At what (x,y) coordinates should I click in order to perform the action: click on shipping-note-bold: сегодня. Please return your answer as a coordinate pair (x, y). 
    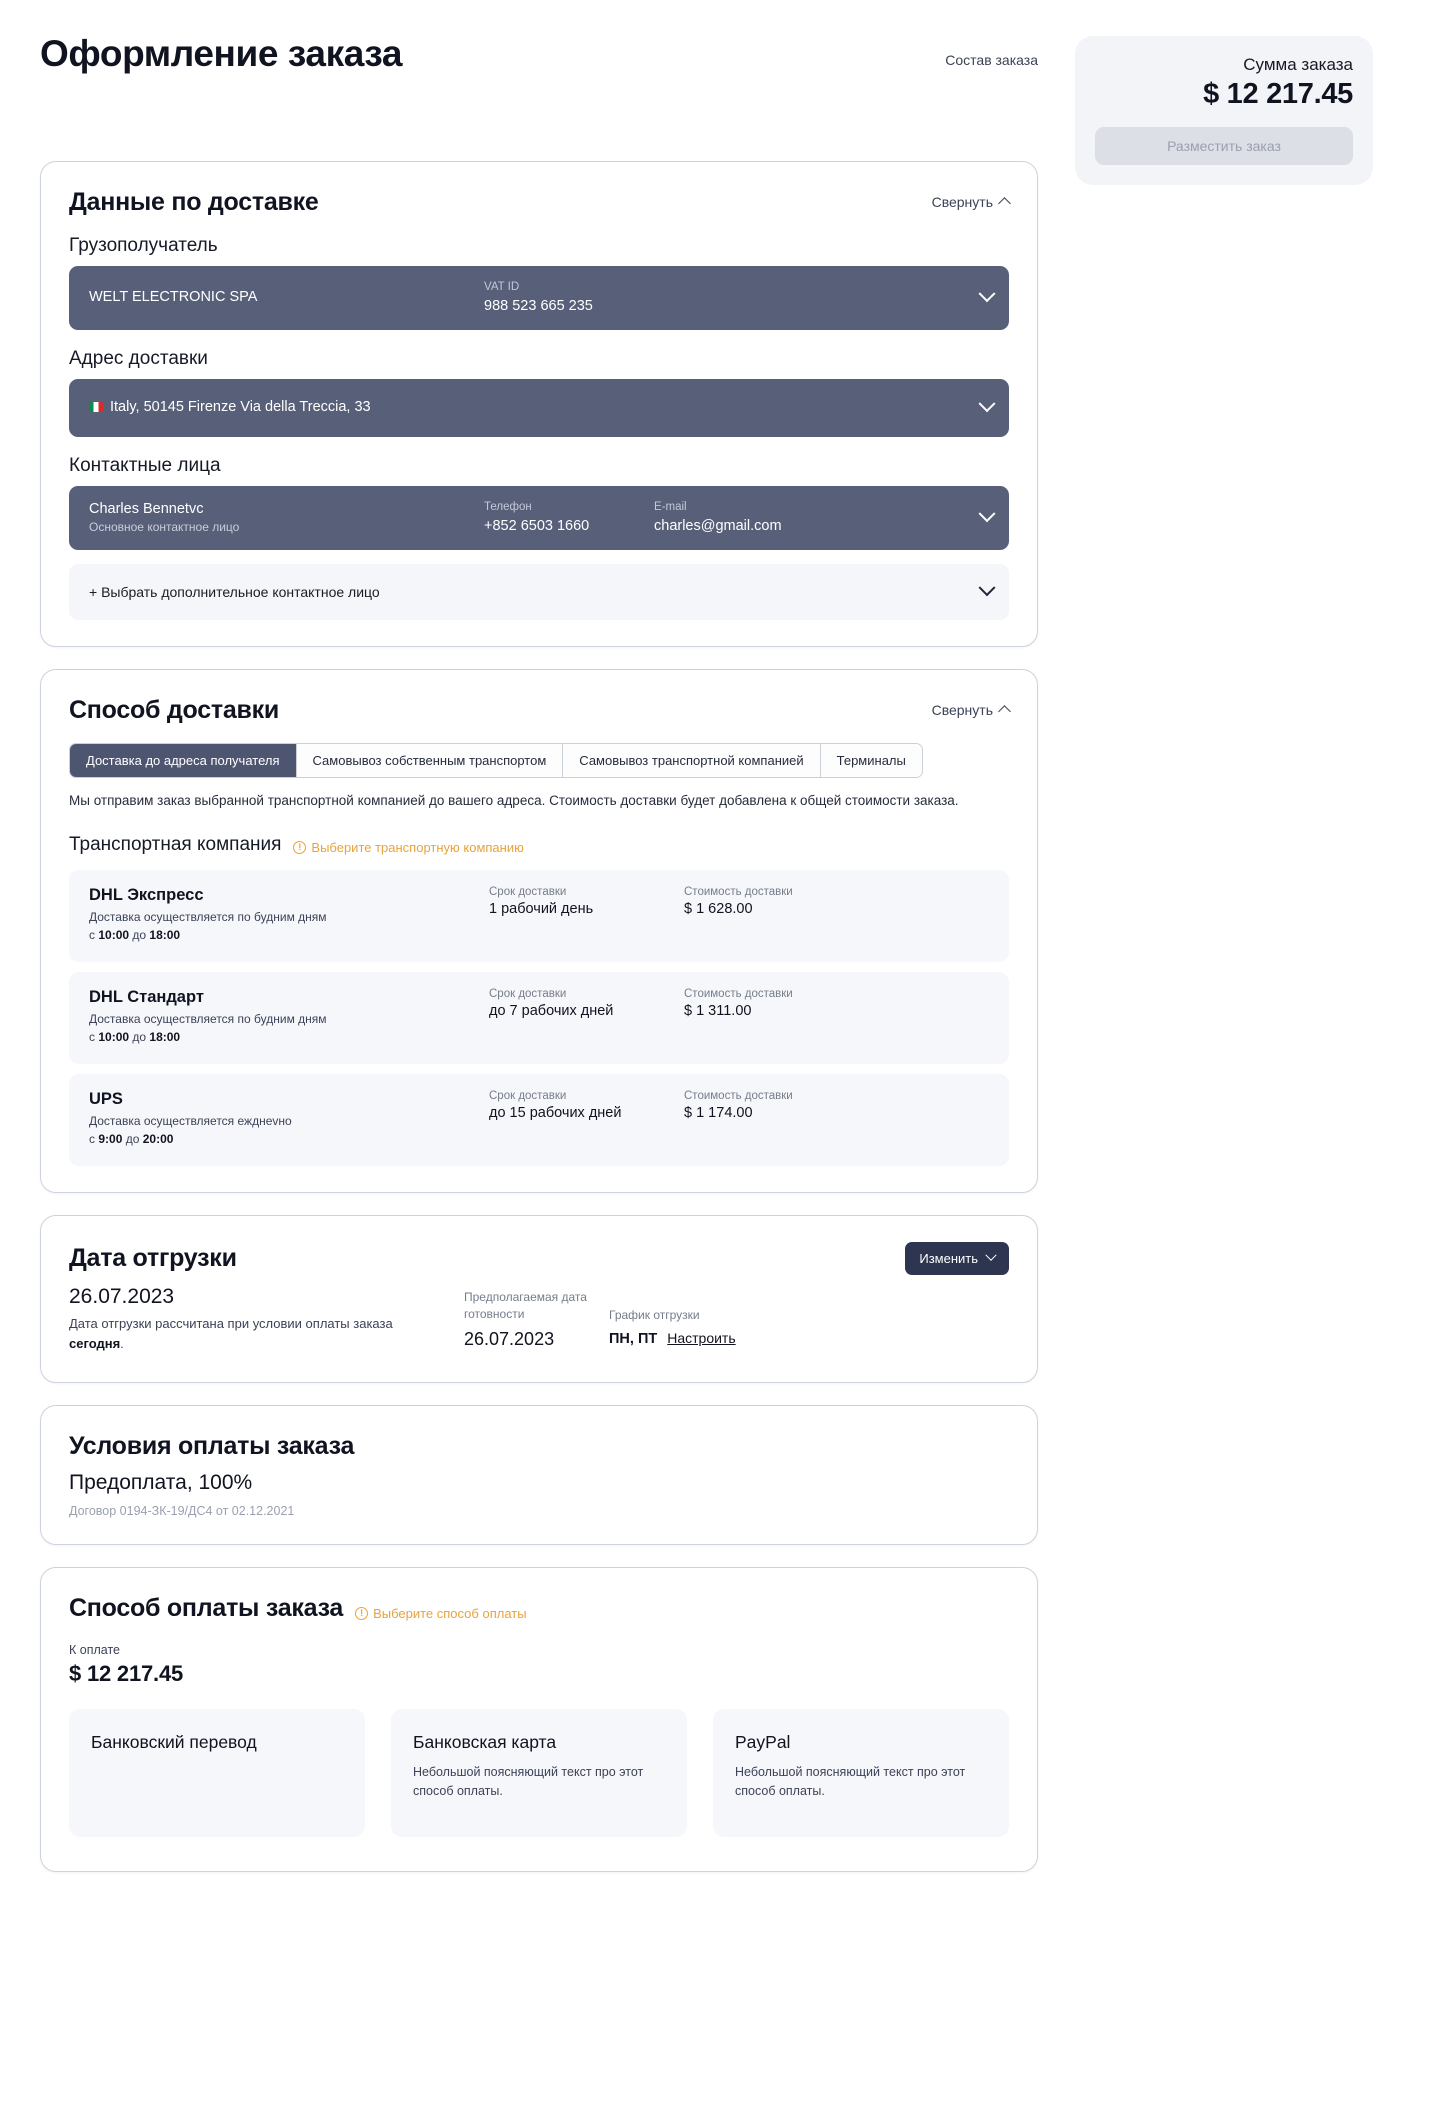
    Looking at the image, I should click on (95, 1343).